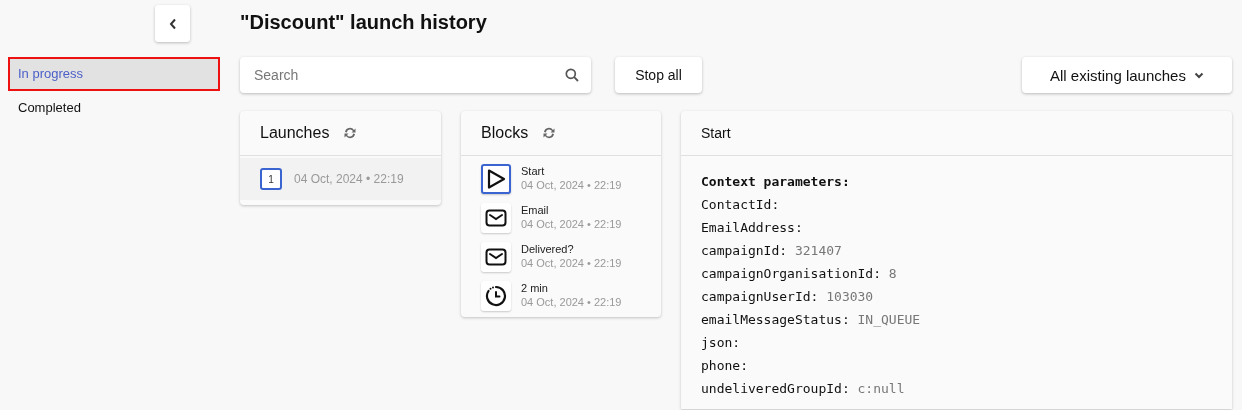 This screenshot has height=410, width=1242. I want to click on panel-title: Launches, so click(295, 133).